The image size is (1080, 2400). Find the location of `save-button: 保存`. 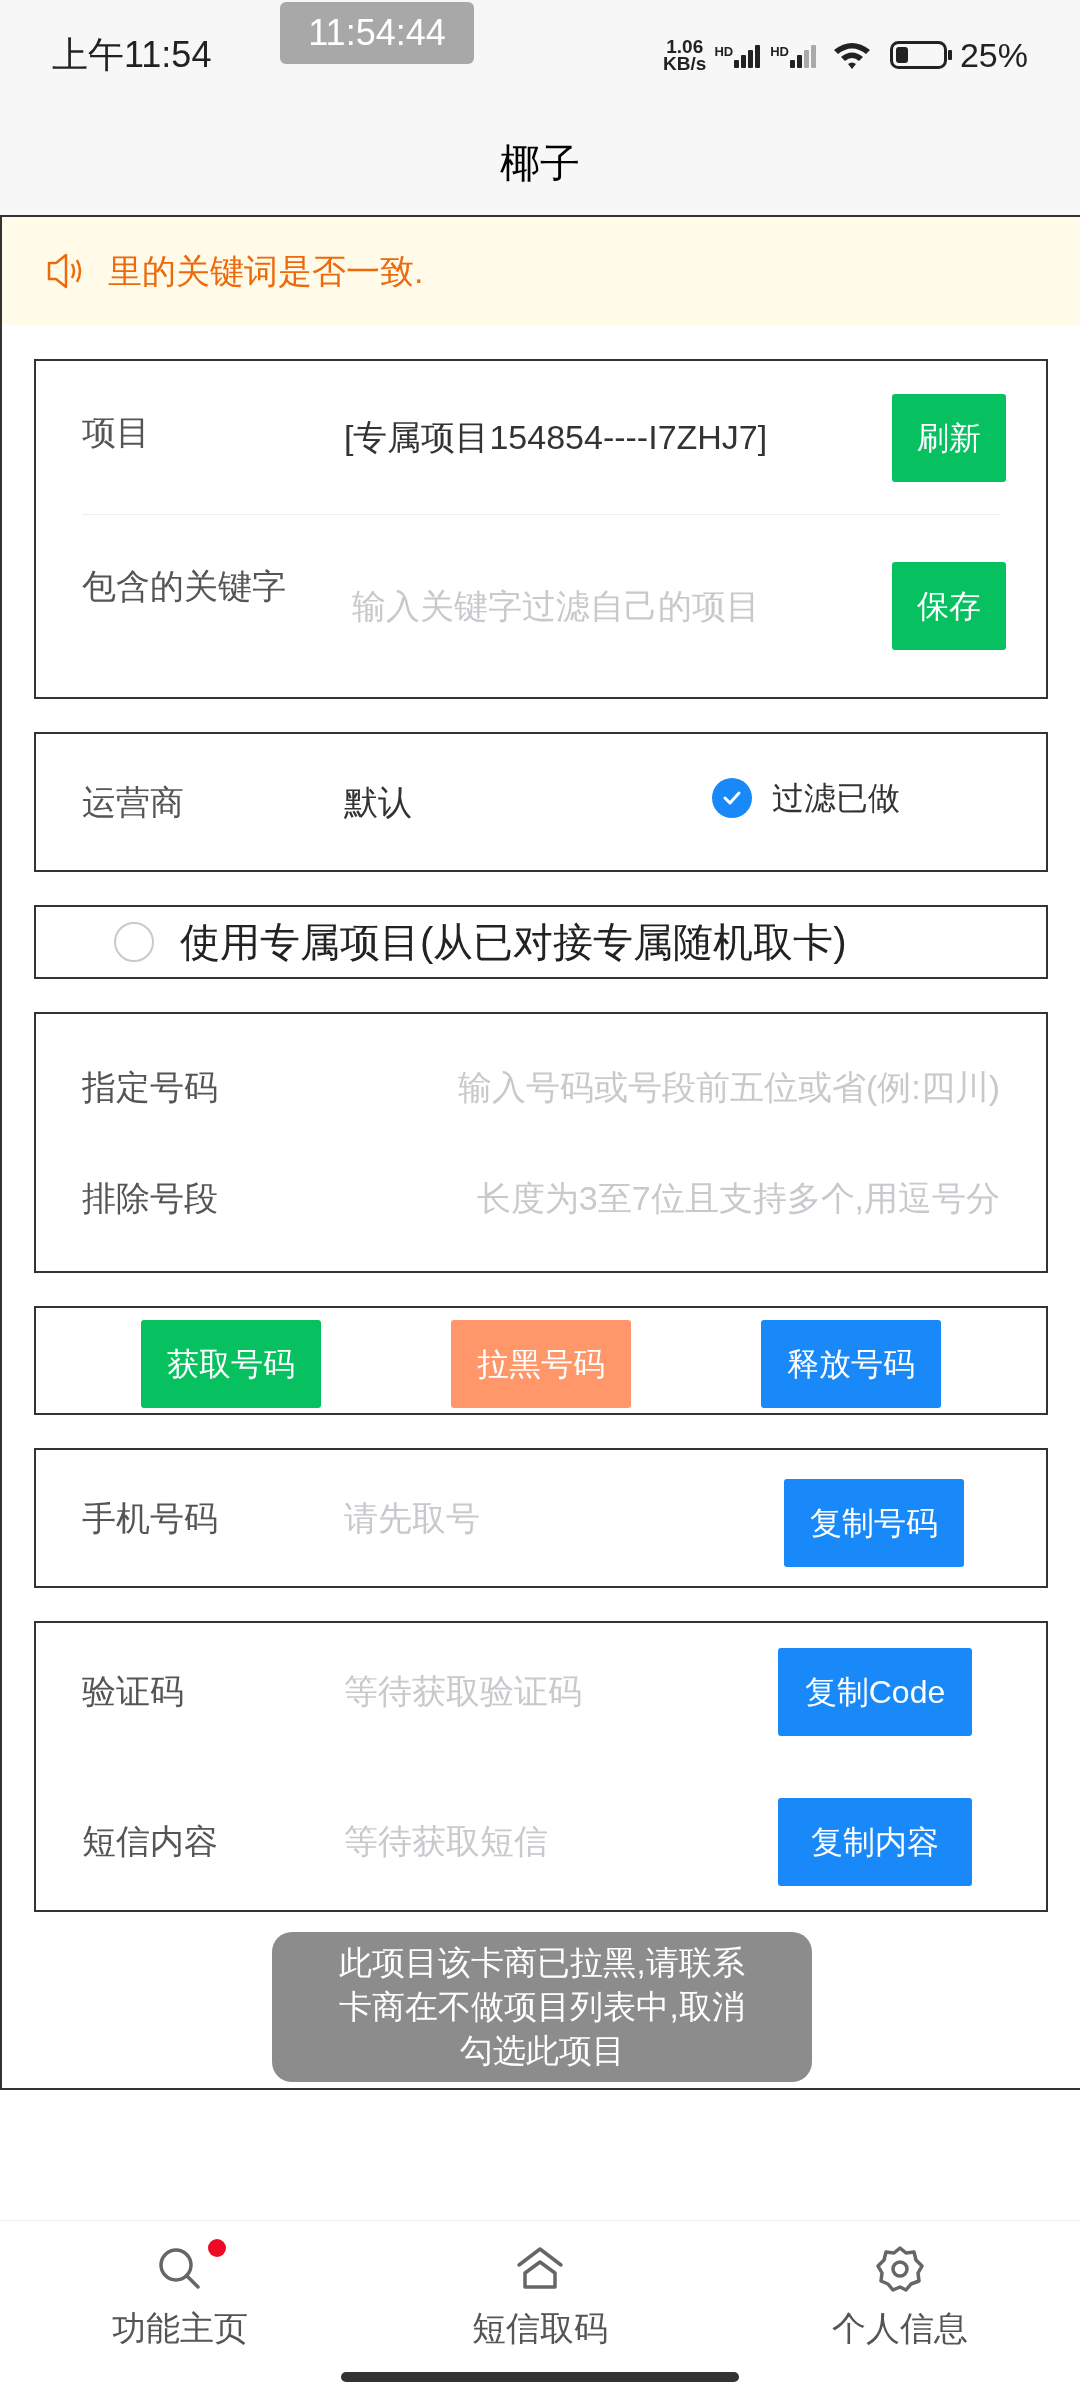

save-button: 保存 is located at coordinates (949, 606).